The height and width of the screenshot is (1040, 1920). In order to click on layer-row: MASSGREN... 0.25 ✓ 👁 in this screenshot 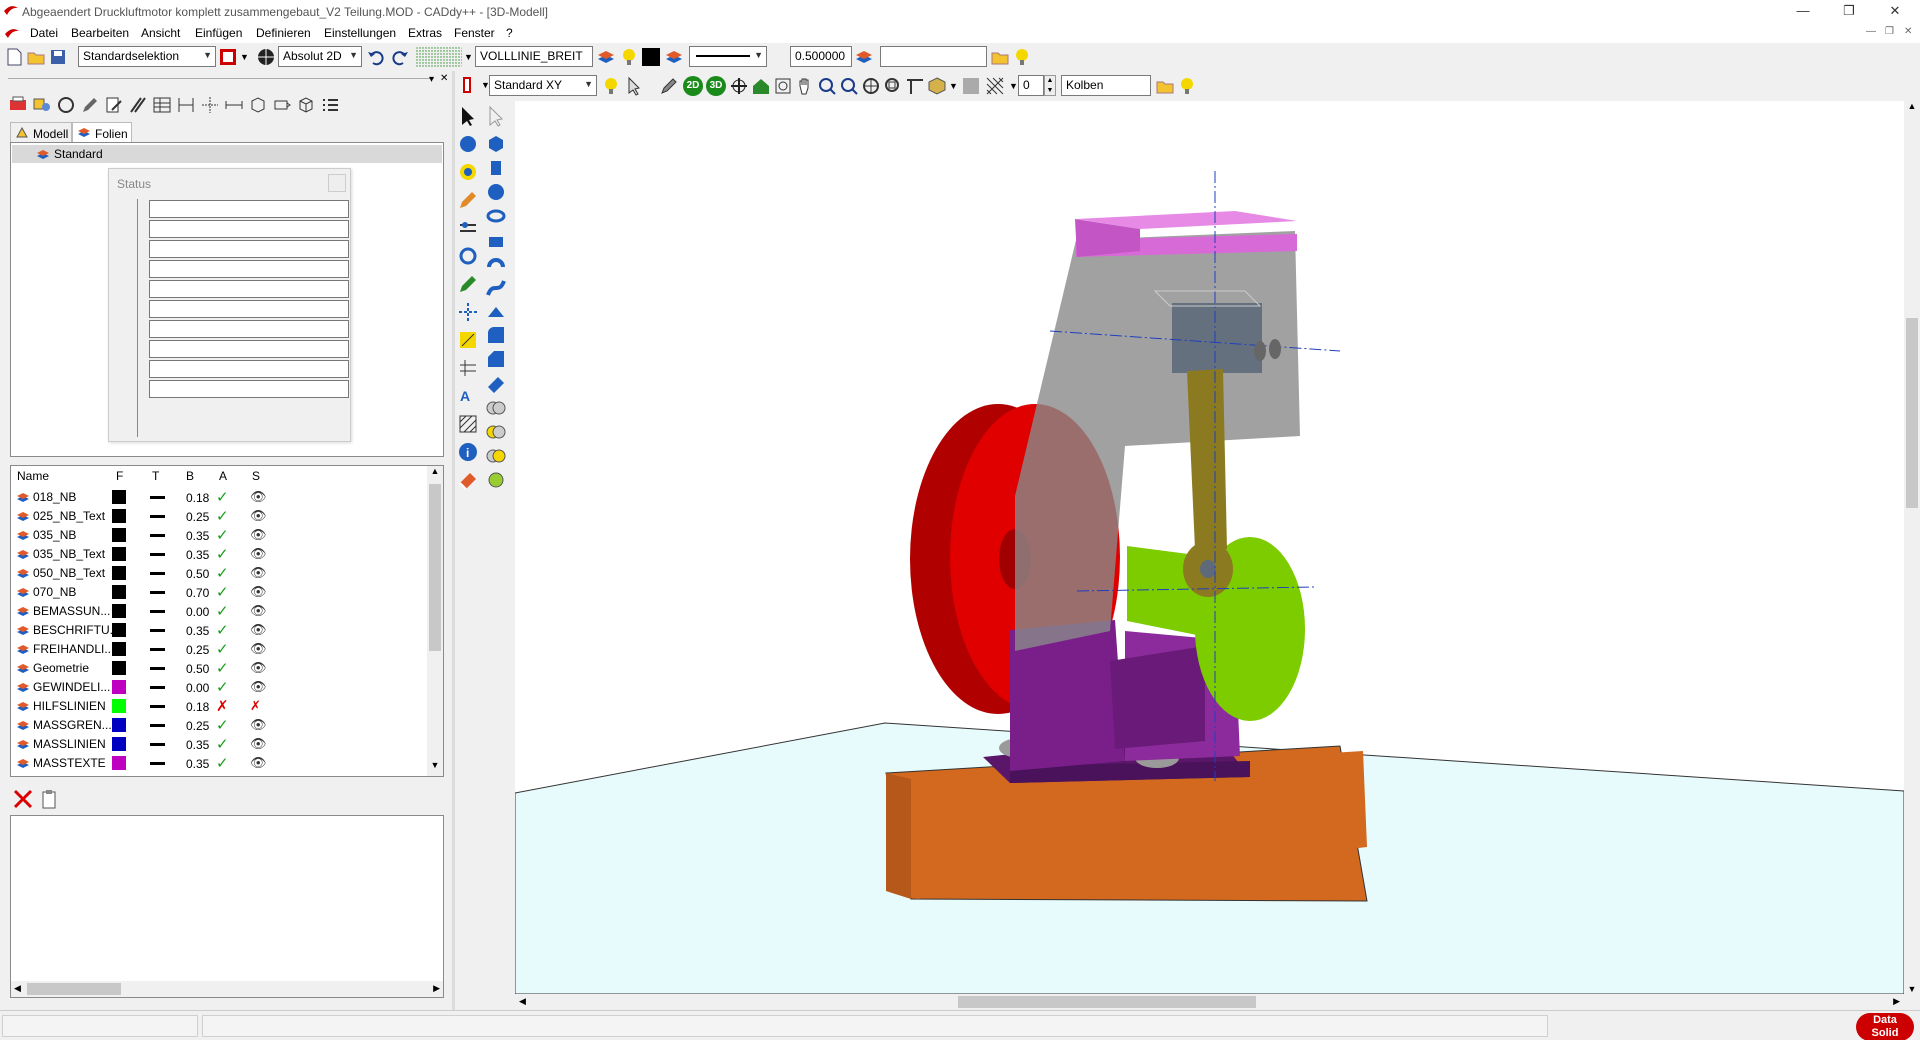, I will do `click(220, 724)`.